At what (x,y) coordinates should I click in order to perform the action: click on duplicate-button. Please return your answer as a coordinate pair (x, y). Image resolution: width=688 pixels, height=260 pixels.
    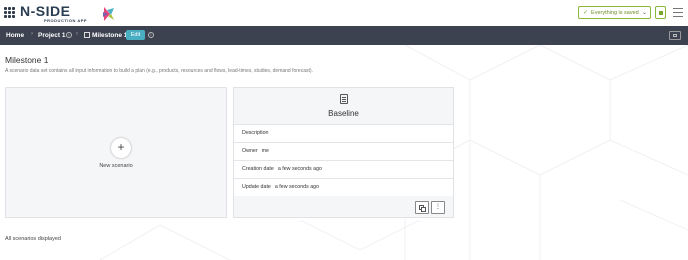
    Looking at the image, I should click on (422, 207).